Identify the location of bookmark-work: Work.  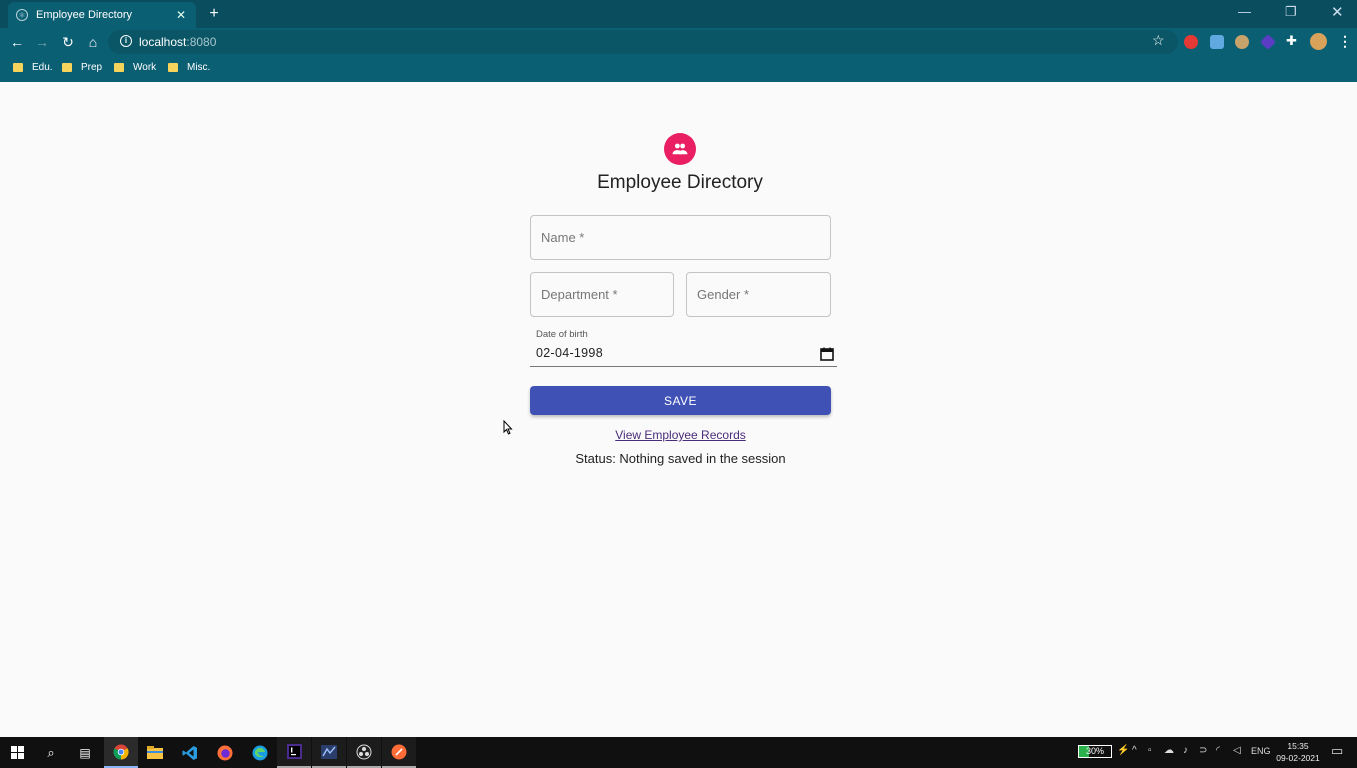
(135, 67).